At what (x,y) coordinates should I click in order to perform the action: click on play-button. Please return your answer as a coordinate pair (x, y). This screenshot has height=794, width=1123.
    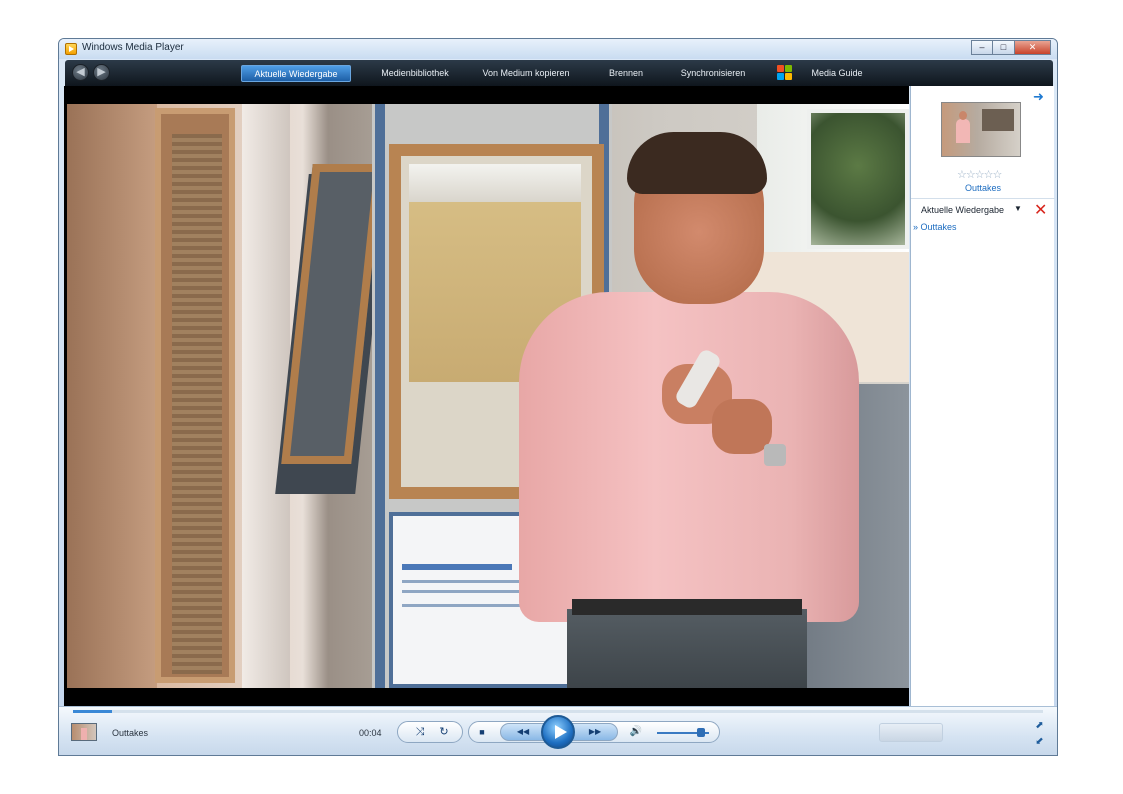
    Looking at the image, I should click on (558, 732).